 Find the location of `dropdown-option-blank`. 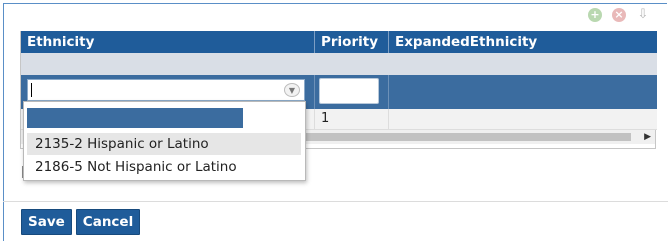

dropdown-option-blank is located at coordinates (135, 118).